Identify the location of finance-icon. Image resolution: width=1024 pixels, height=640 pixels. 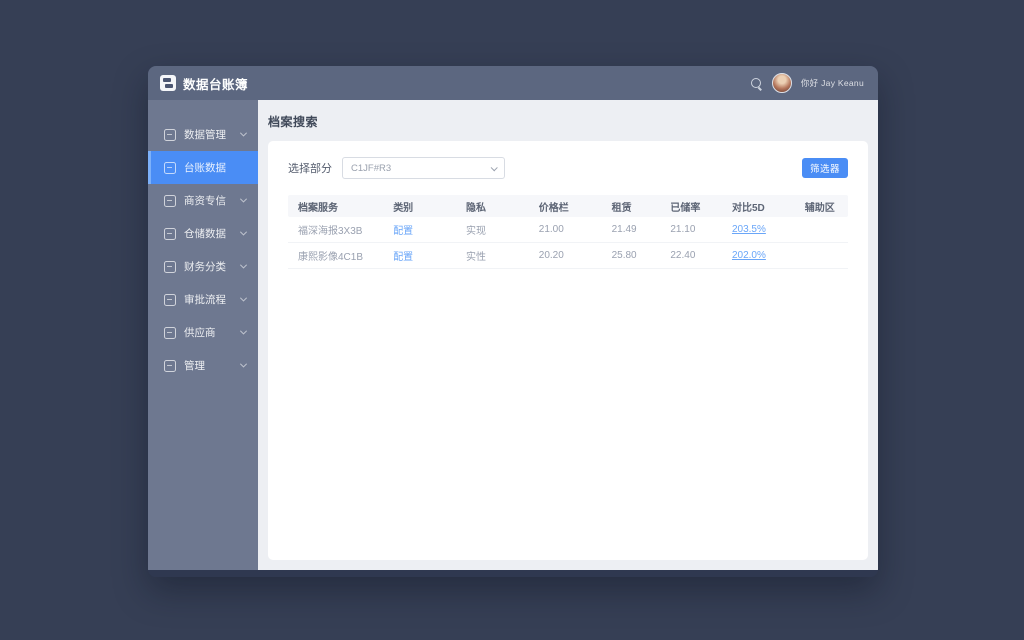
(170, 266).